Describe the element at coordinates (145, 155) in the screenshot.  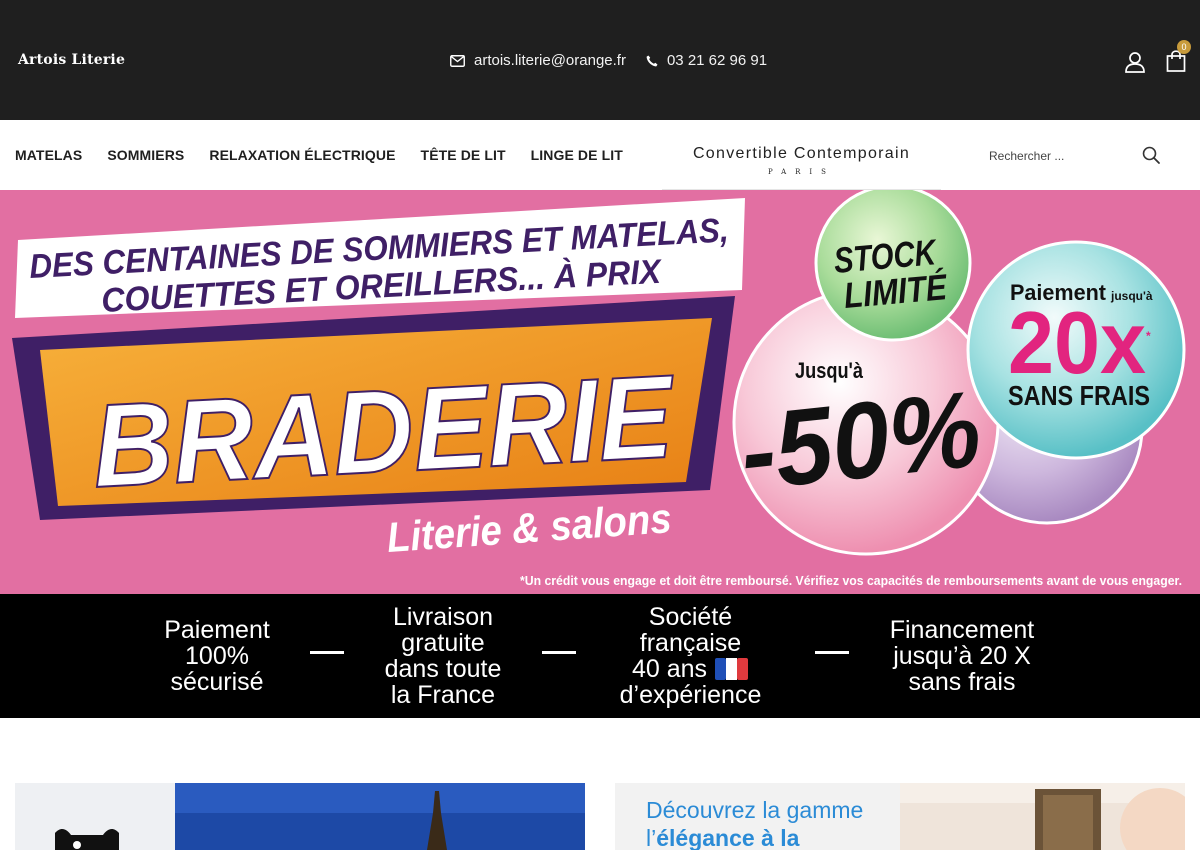
I see `nav-item-sommiers: SOMMIERS` at that location.